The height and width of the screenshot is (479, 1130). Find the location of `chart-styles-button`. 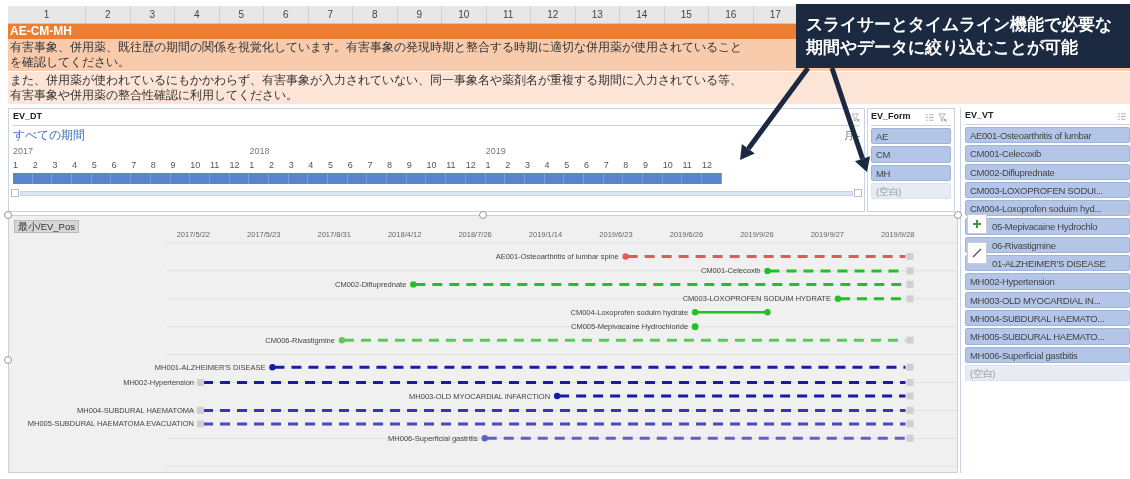

chart-styles-button is located at coordinates (977, 253).